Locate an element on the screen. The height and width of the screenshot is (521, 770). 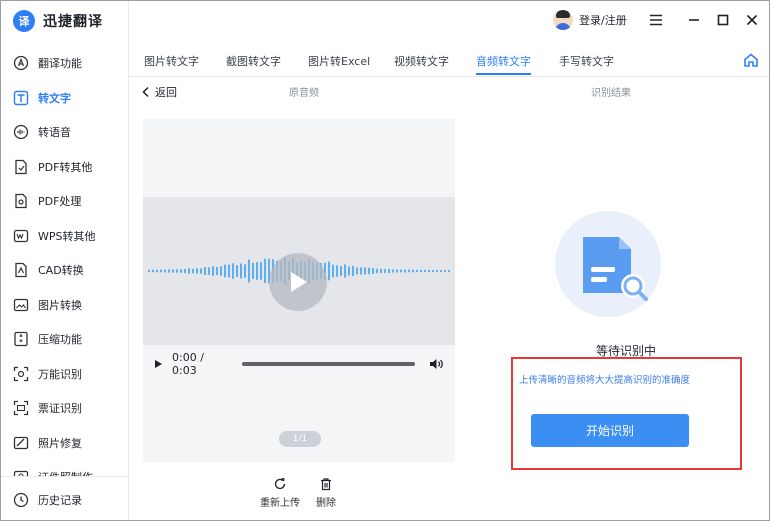
avatar is located at coordinates (563, 20).